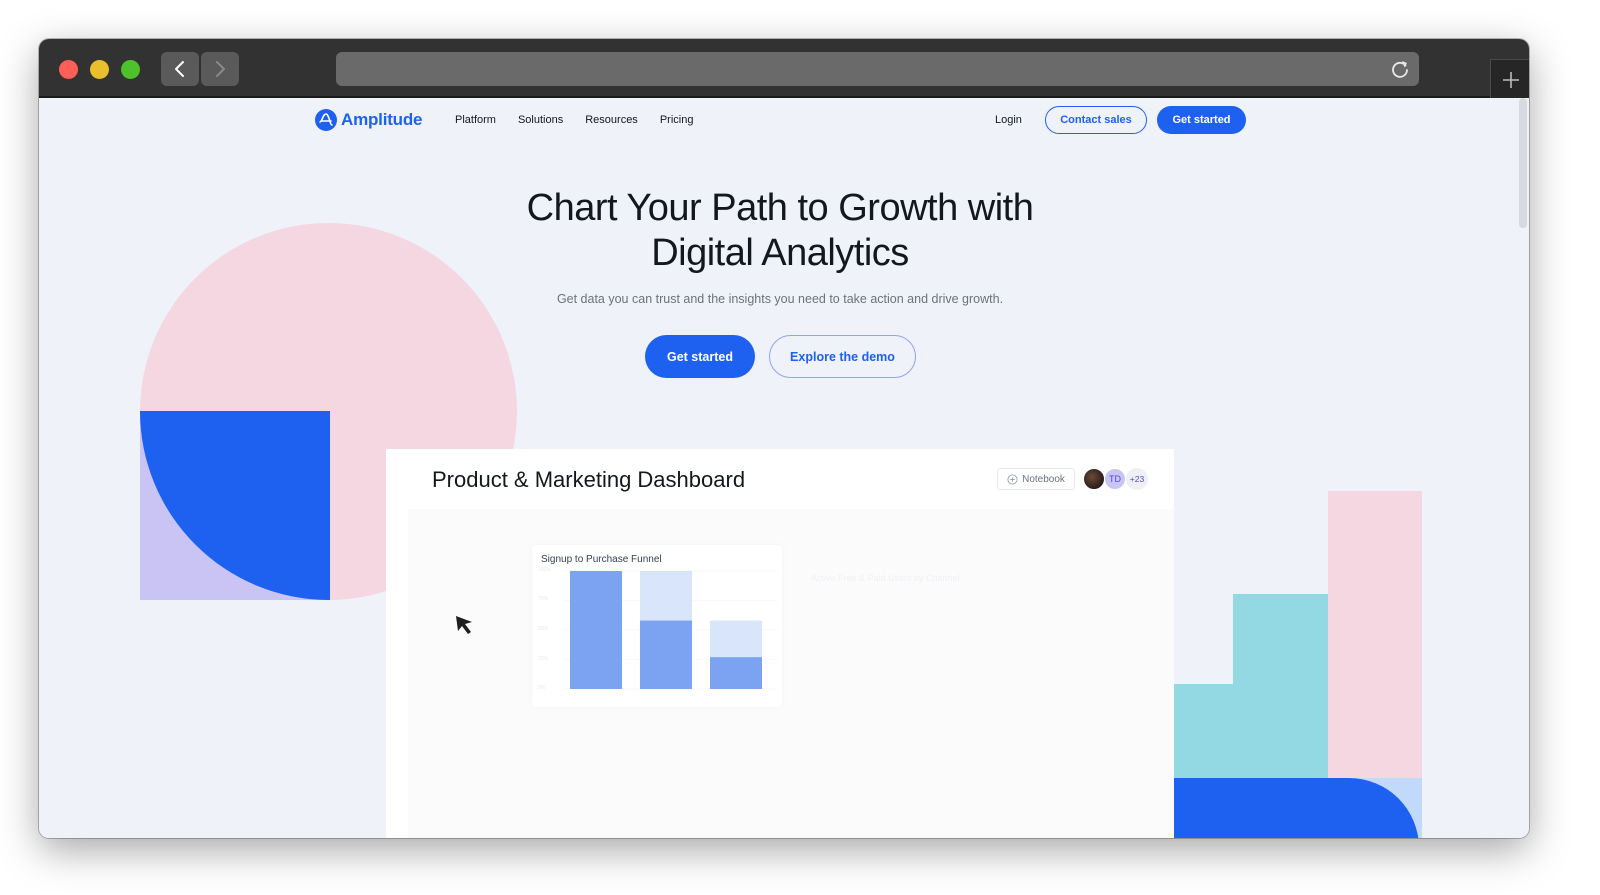  What do you see at coordinates (1094, 479) in the screenshot?
I see `user-avatar-photo` at bounding box center [1094, 479].